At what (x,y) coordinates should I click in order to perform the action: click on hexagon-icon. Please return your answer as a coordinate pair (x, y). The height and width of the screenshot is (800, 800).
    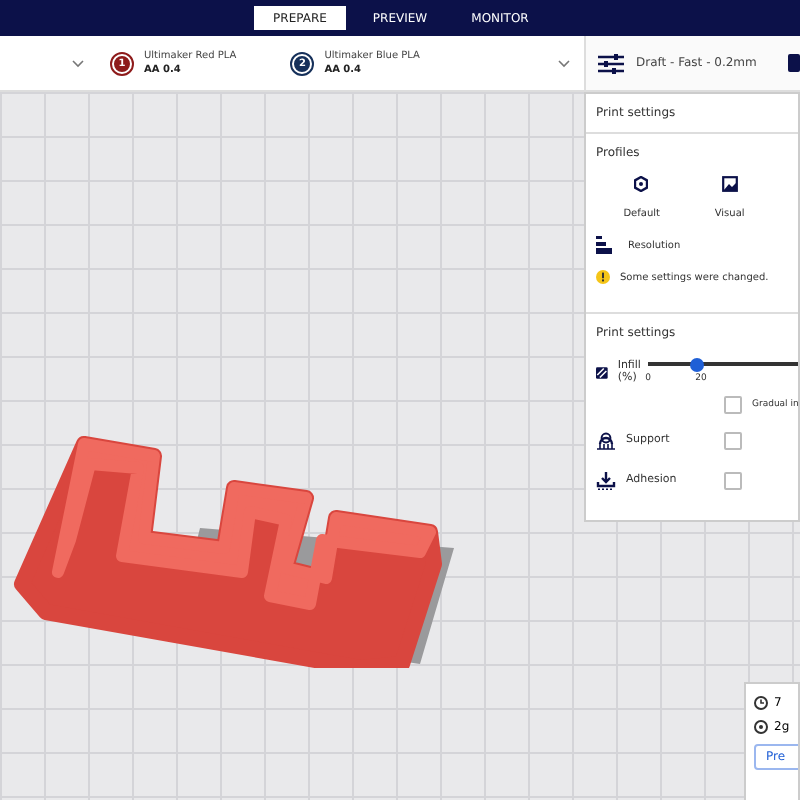
    Looking at the image, I should click on (641, 184).